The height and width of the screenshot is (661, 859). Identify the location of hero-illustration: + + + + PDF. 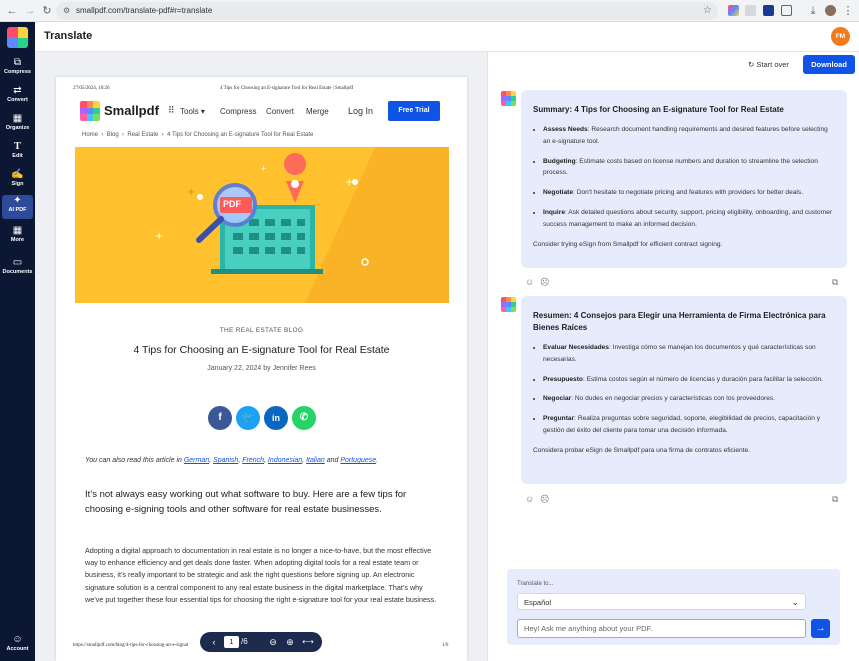
(262, 225).